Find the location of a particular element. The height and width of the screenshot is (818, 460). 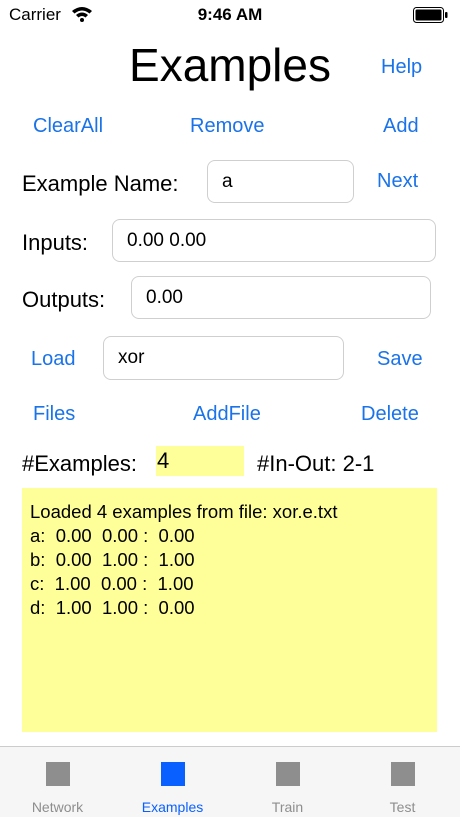

clear-all-button: ClearAll is located at coordinates (68, 126).